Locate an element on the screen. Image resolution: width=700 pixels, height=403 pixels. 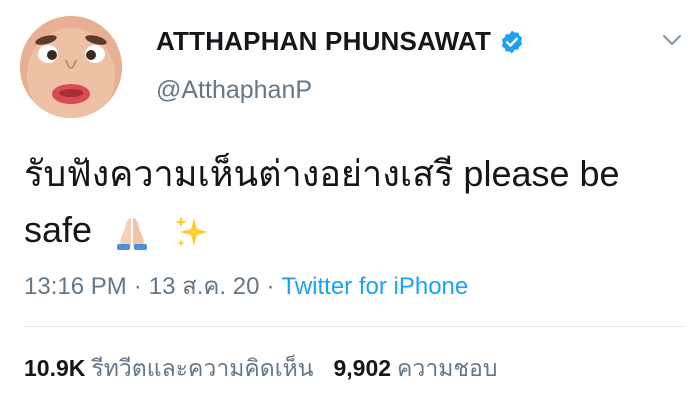
likes-stat: 9,902 ความชอบ is located at coordinates (415, 368).